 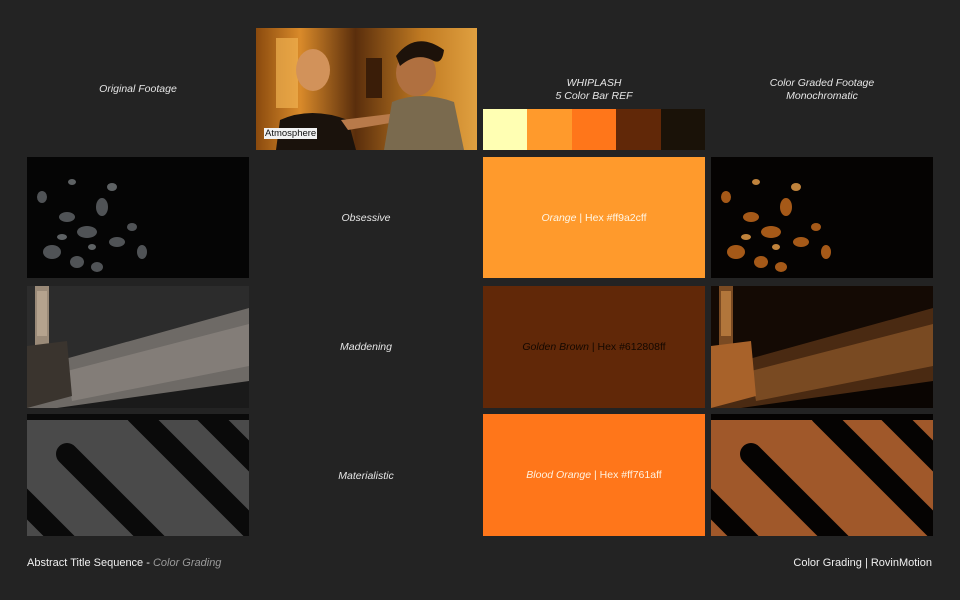 I want to click on row-3-word: Materialistic, so click(x=366, y=476).